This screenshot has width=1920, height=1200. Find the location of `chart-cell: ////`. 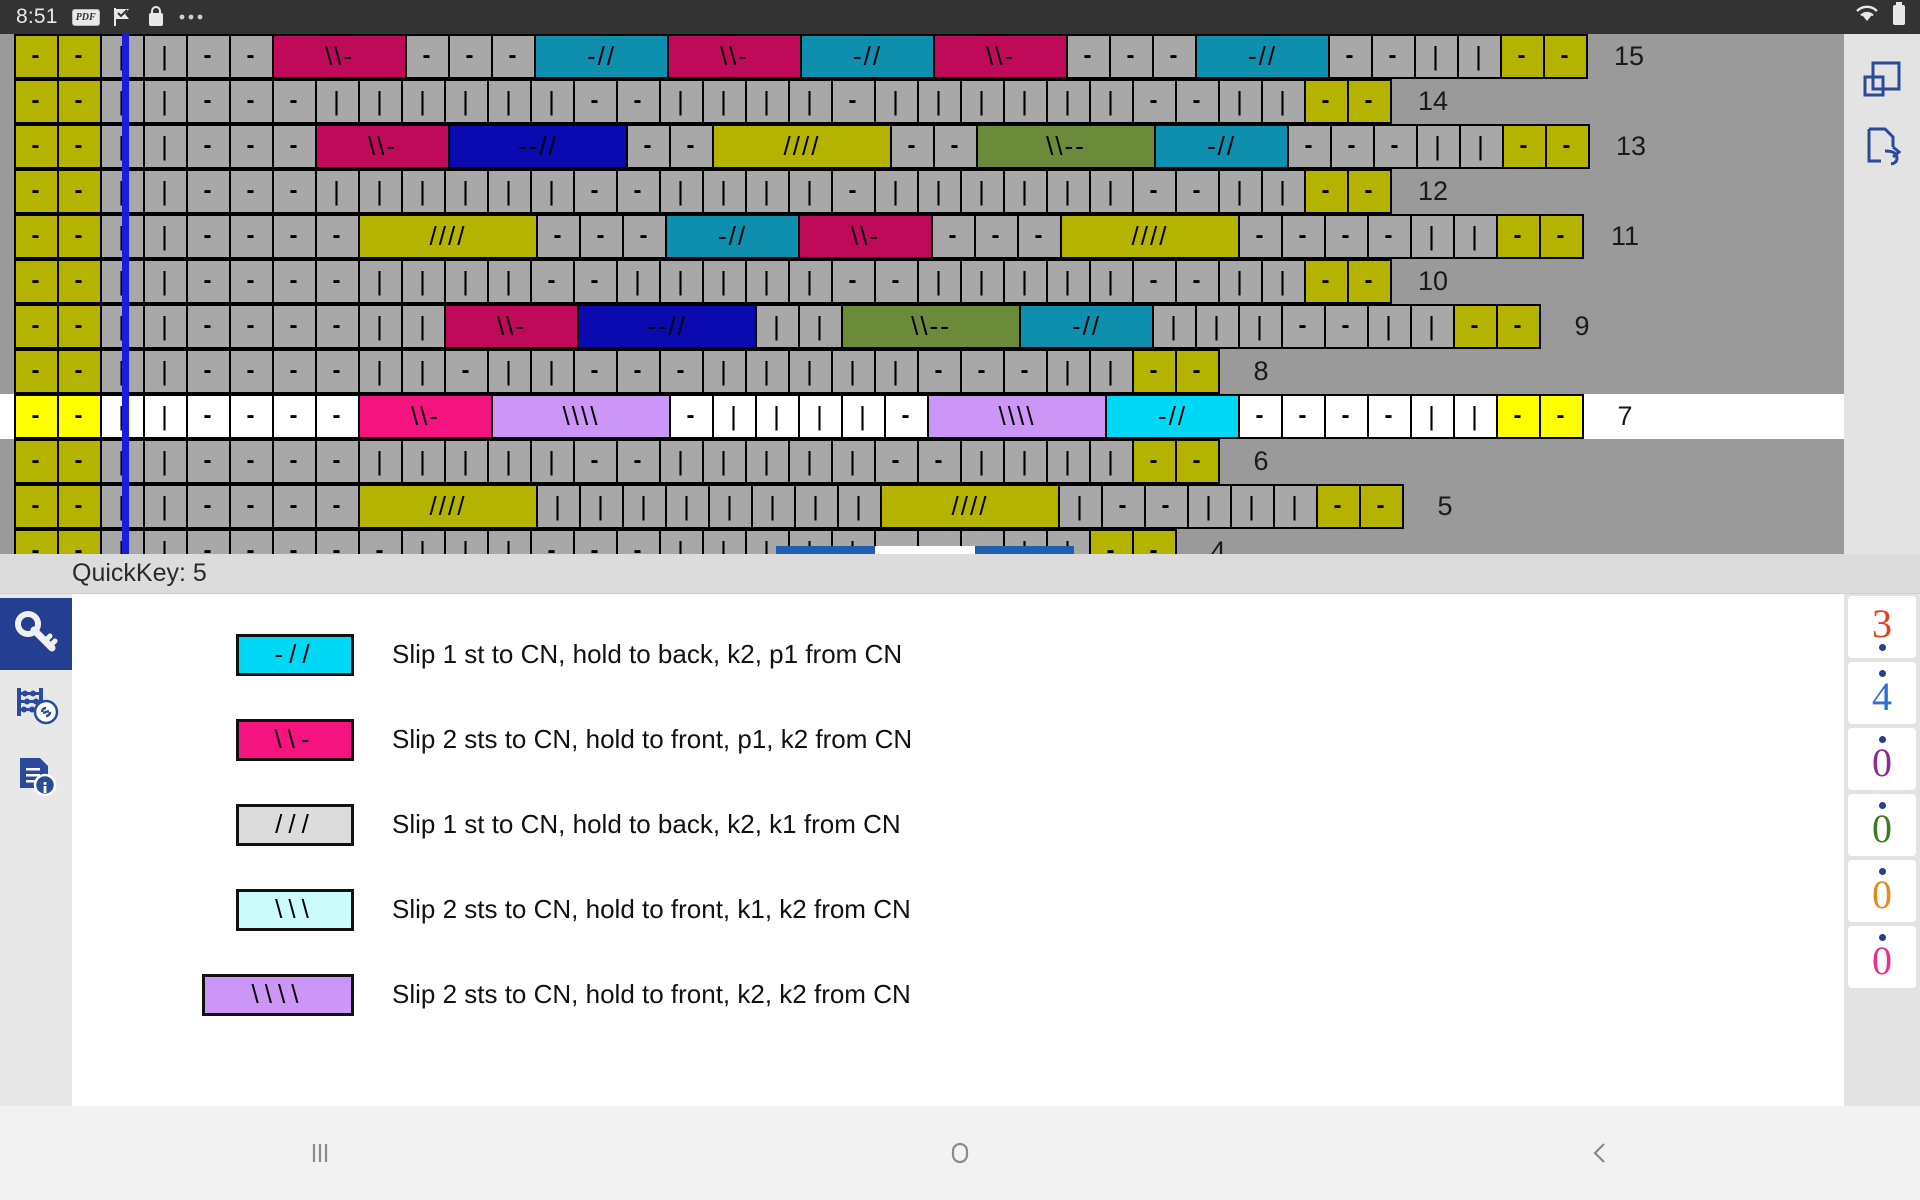

chart-cell: //// is located at coordinates (1150, 236).